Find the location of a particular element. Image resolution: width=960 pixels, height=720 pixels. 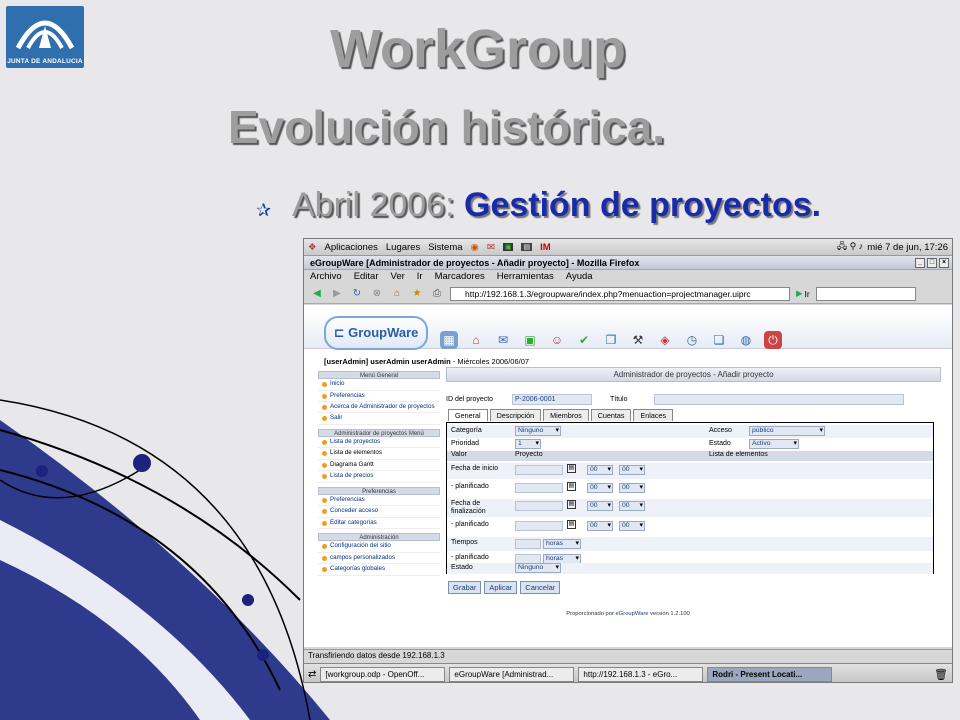

menu-ir: Ir is located at coordinates (420, 276).